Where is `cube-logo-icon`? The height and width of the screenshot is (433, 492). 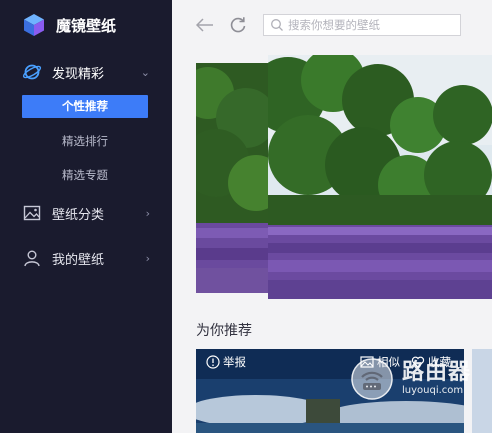
cube-logo-icon is located at coordinates (34, 25).